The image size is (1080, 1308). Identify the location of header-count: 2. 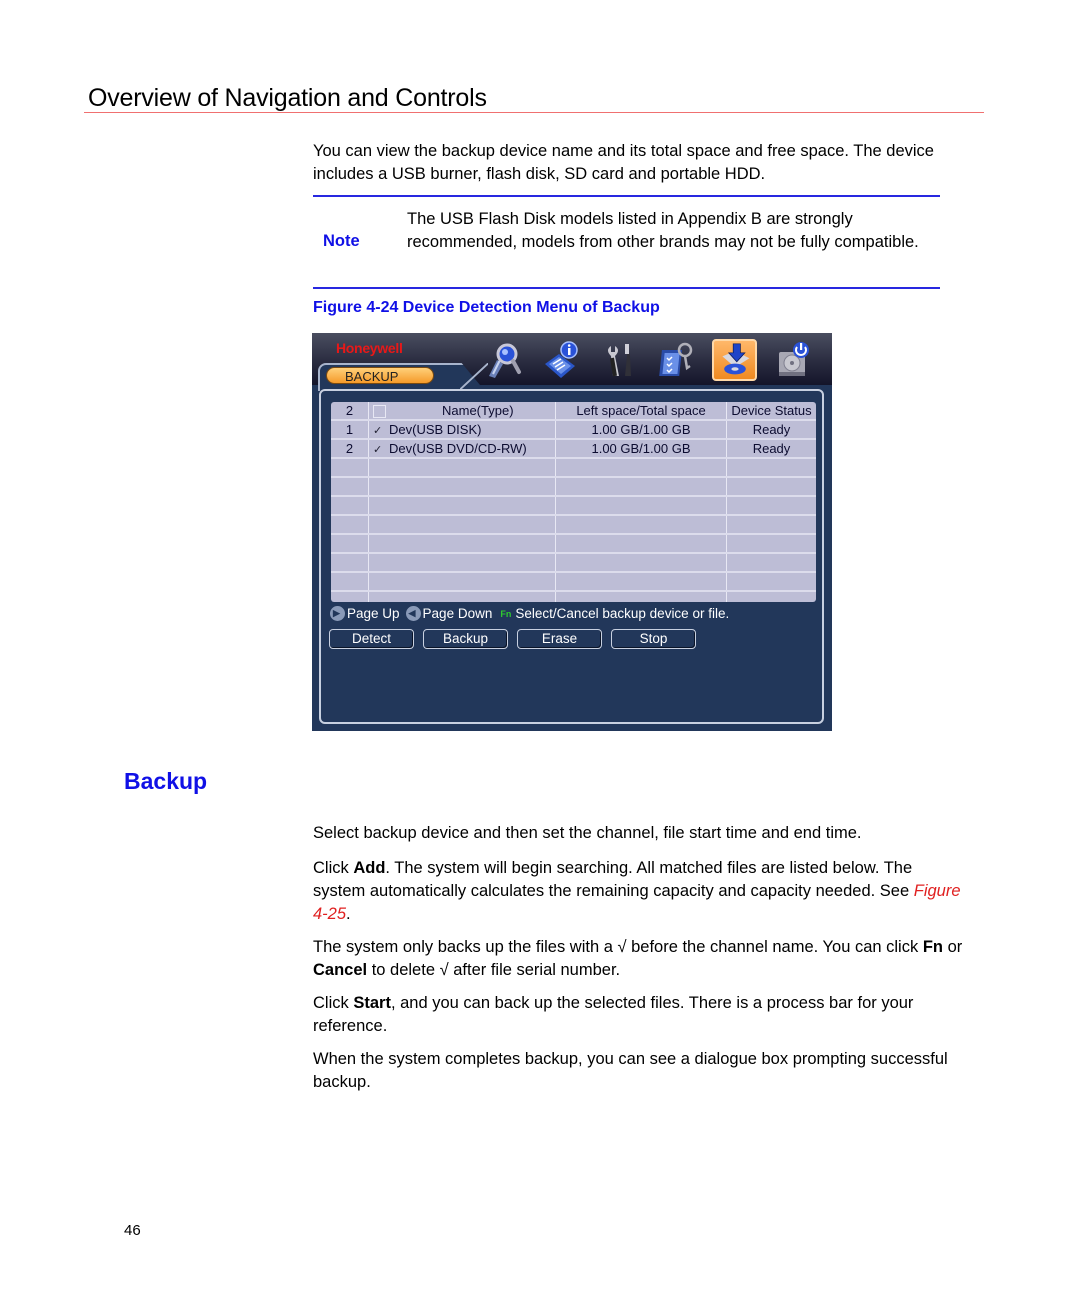
(350, 411).